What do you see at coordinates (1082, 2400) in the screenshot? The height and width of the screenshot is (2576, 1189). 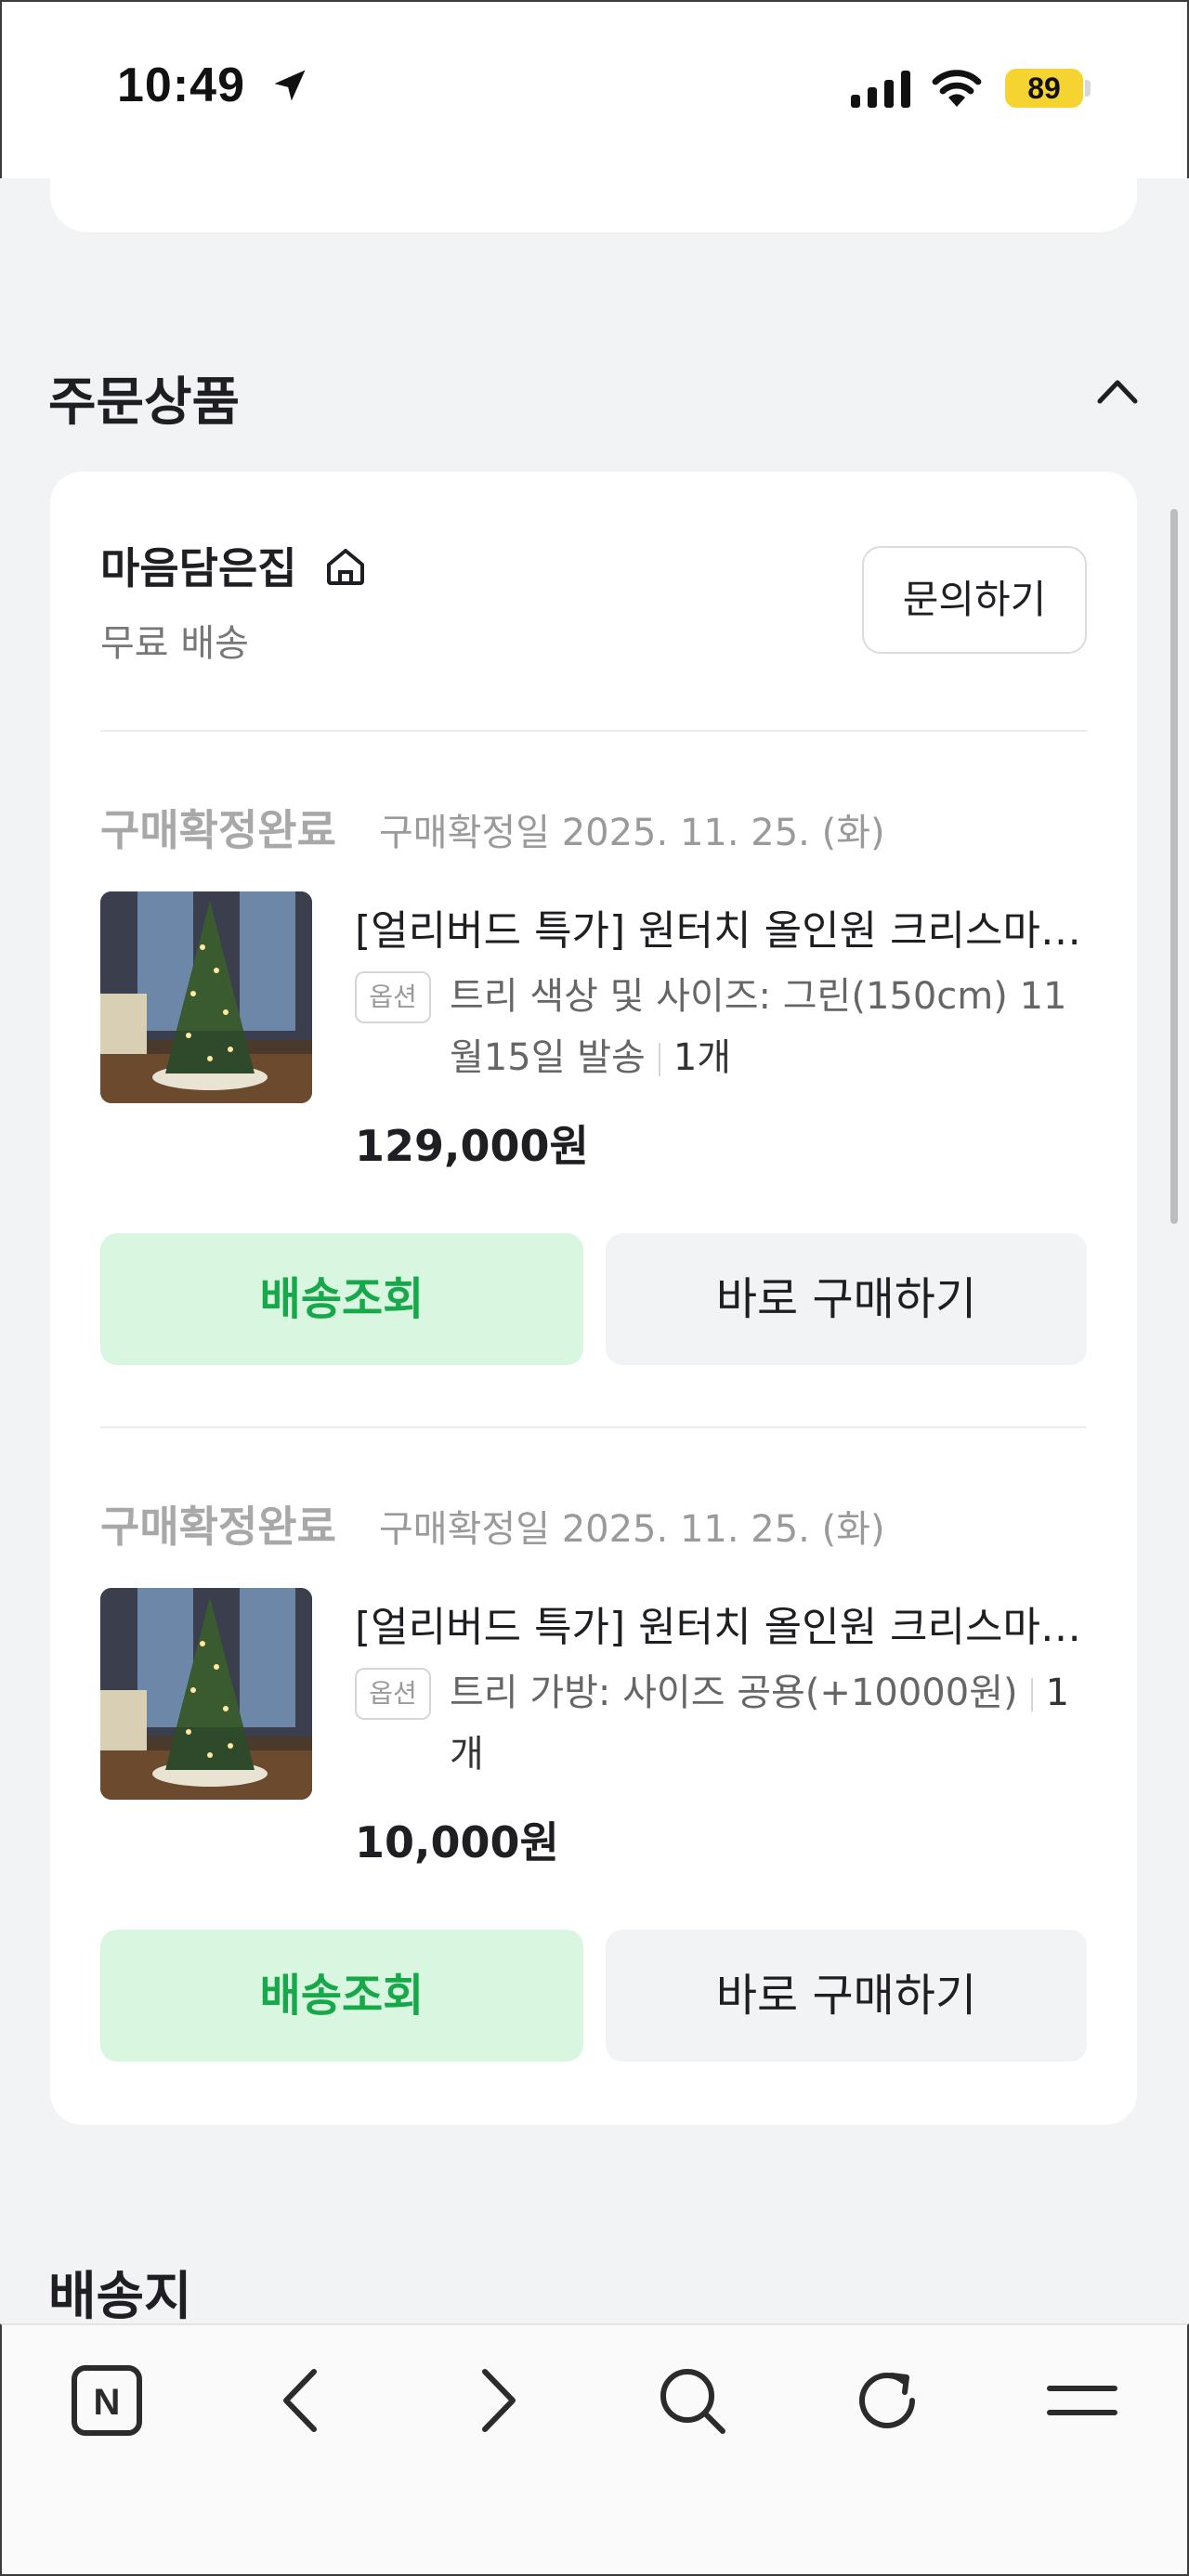 I see `menu-icon` at bounding box center [1082, 2400].